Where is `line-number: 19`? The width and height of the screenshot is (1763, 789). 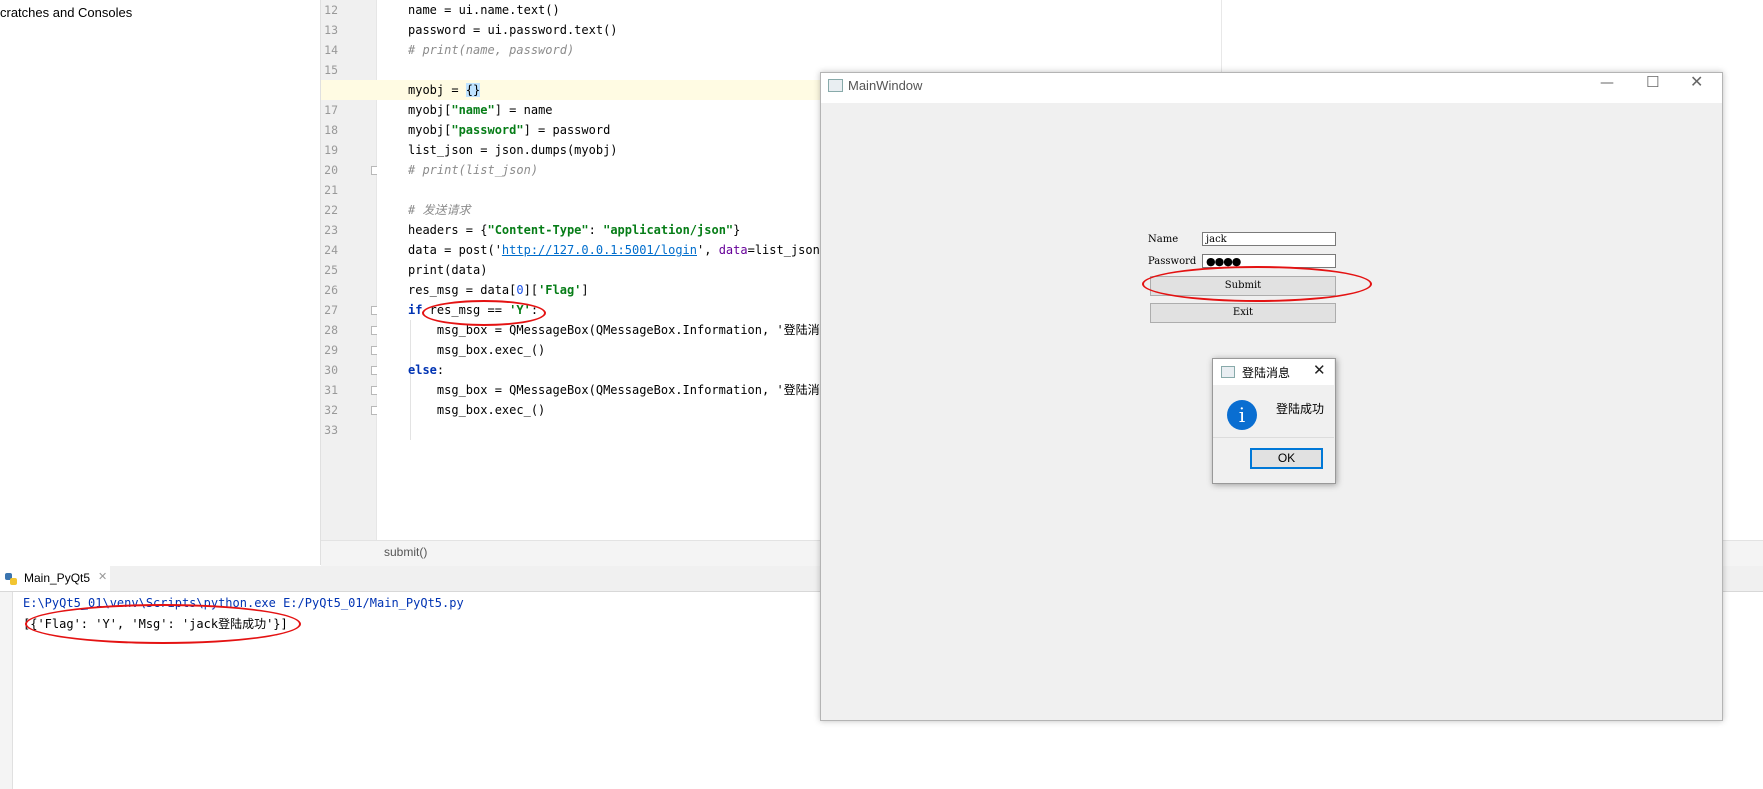
line-number: 19 is located at coordinates (331, 150).